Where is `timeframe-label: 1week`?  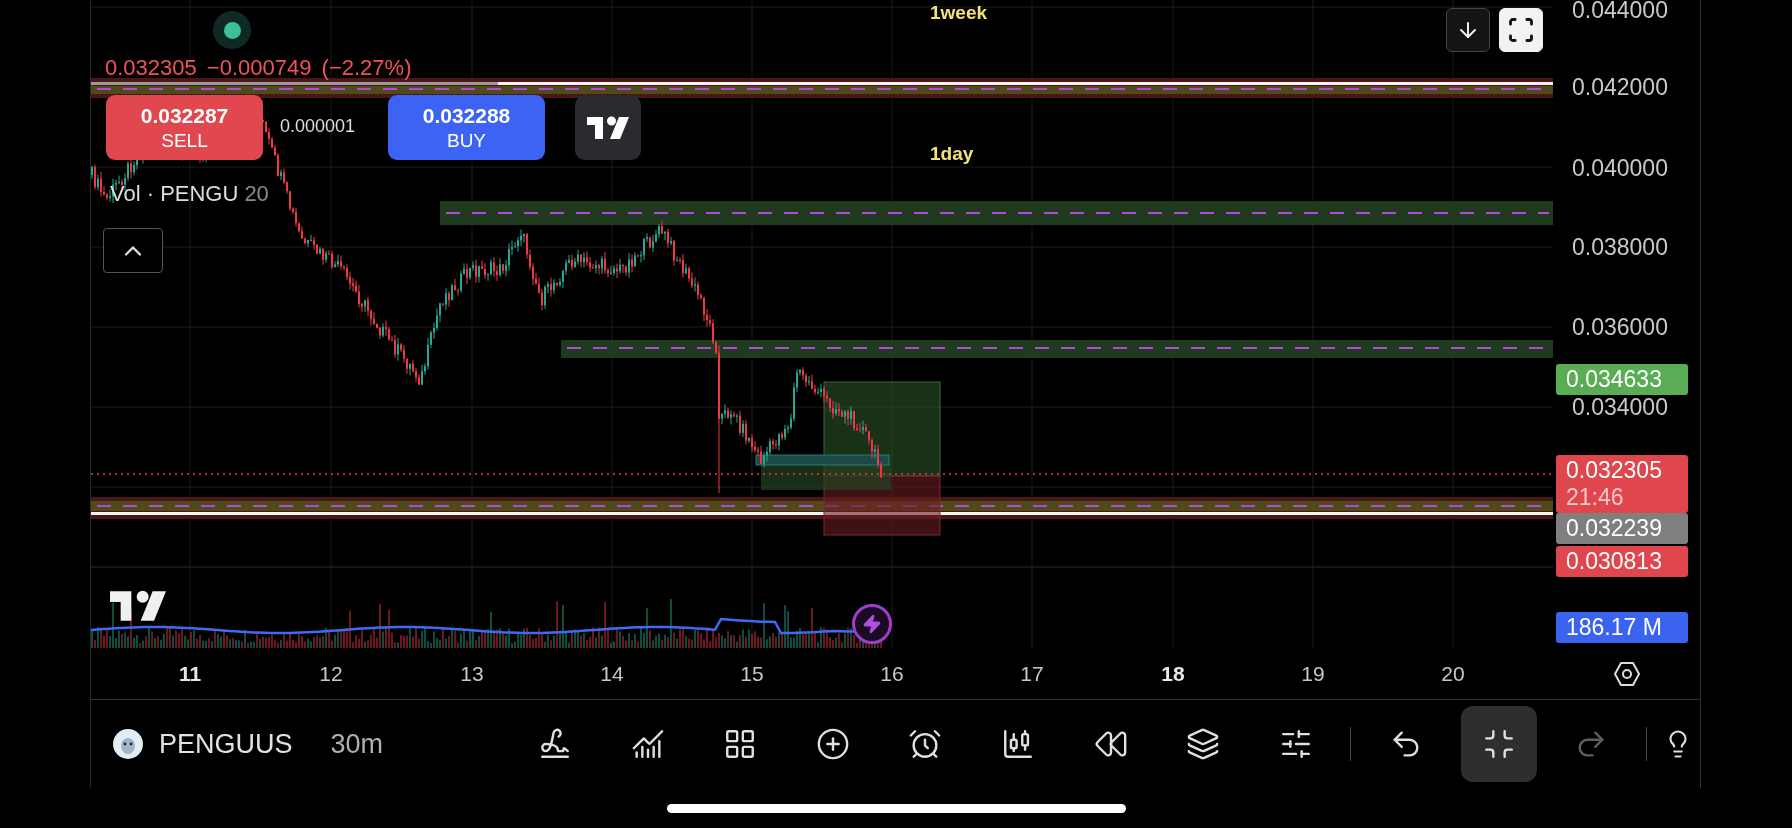
timeframe-label: 1week is located at coordinates (959, 13).